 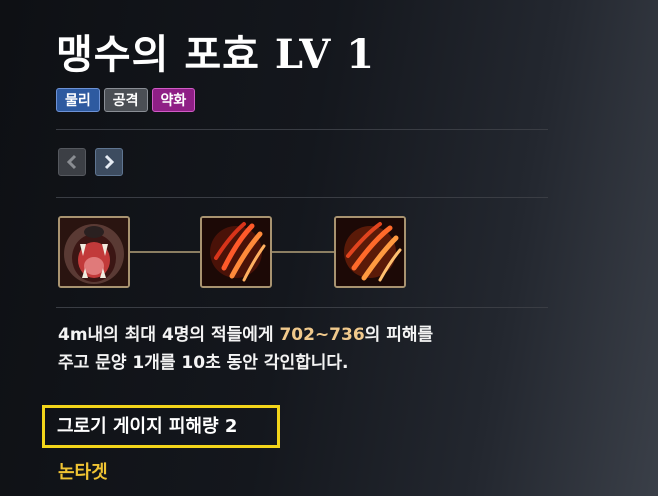 I want to click on beast-roar-icon, so click(x=94, y=252).